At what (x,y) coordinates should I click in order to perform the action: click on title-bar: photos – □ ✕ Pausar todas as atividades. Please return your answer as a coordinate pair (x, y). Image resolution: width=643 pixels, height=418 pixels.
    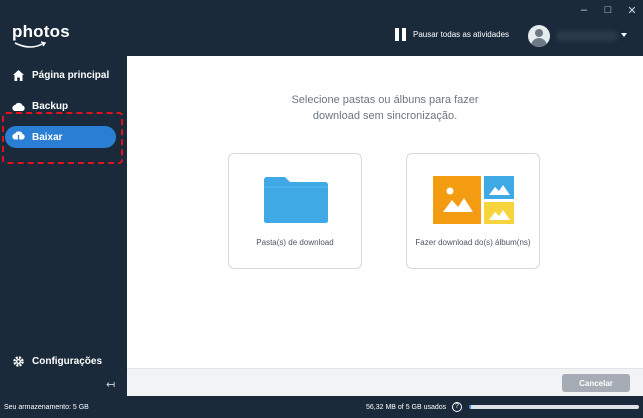
    Looking at the image, I should click on (321, 28).